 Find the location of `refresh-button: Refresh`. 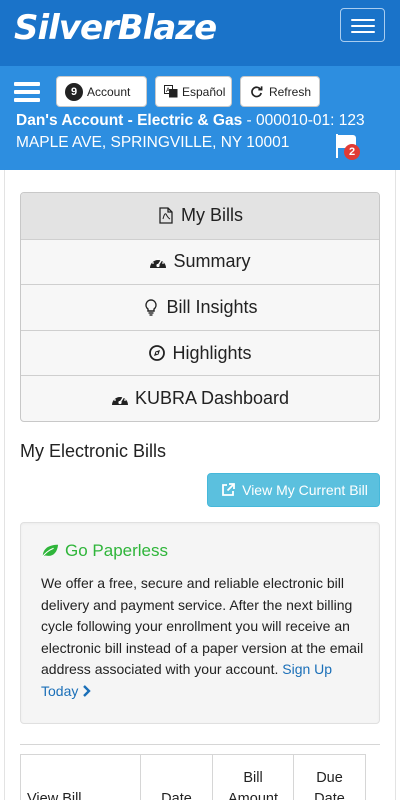

refresh-button: Refresh is located at coordinates (280, 91).